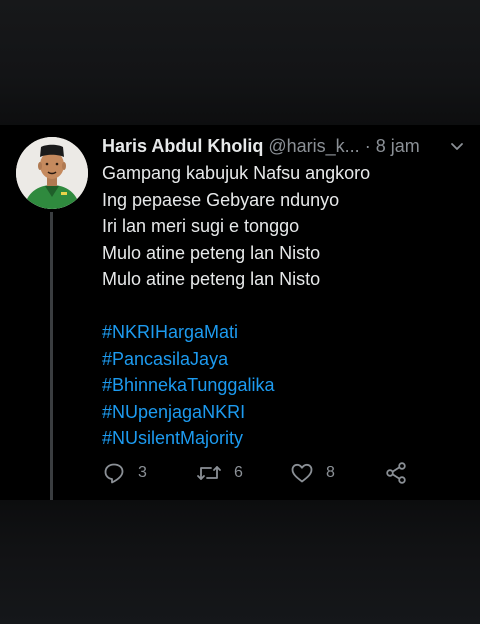  I want to click on user-avatar-icon, so click(52, 173).